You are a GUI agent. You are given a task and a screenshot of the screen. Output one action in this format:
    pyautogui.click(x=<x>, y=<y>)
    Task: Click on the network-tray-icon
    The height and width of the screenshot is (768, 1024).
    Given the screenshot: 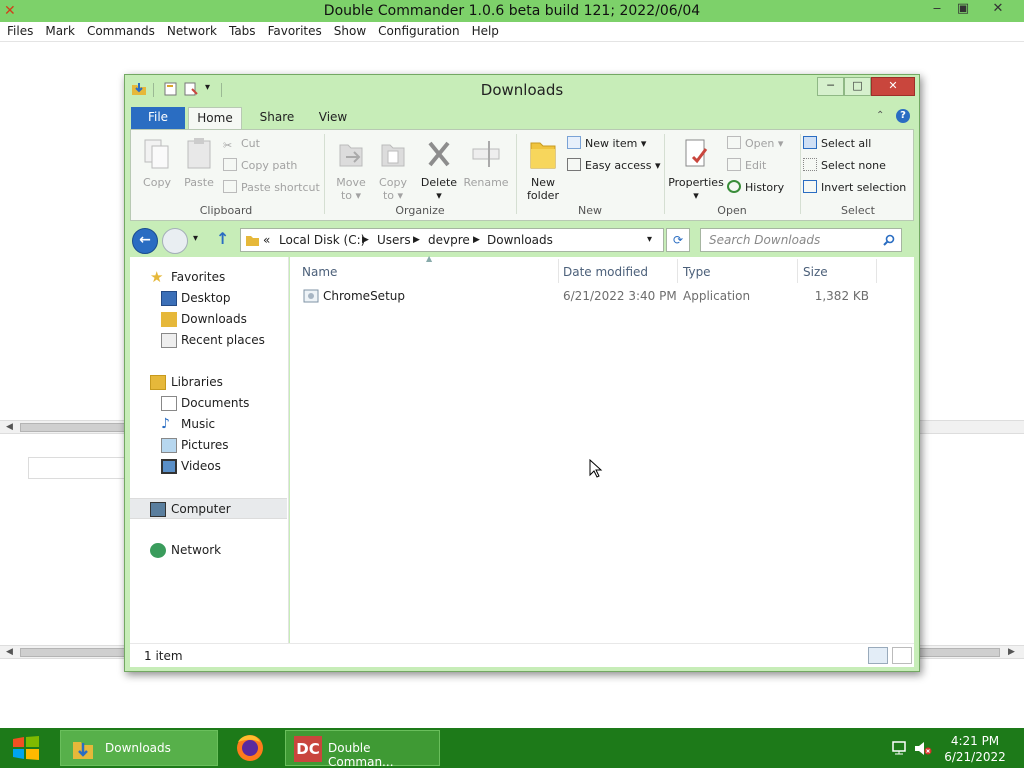 What is the action you would take?
    pyautogui.click(x=900, y=748)
    